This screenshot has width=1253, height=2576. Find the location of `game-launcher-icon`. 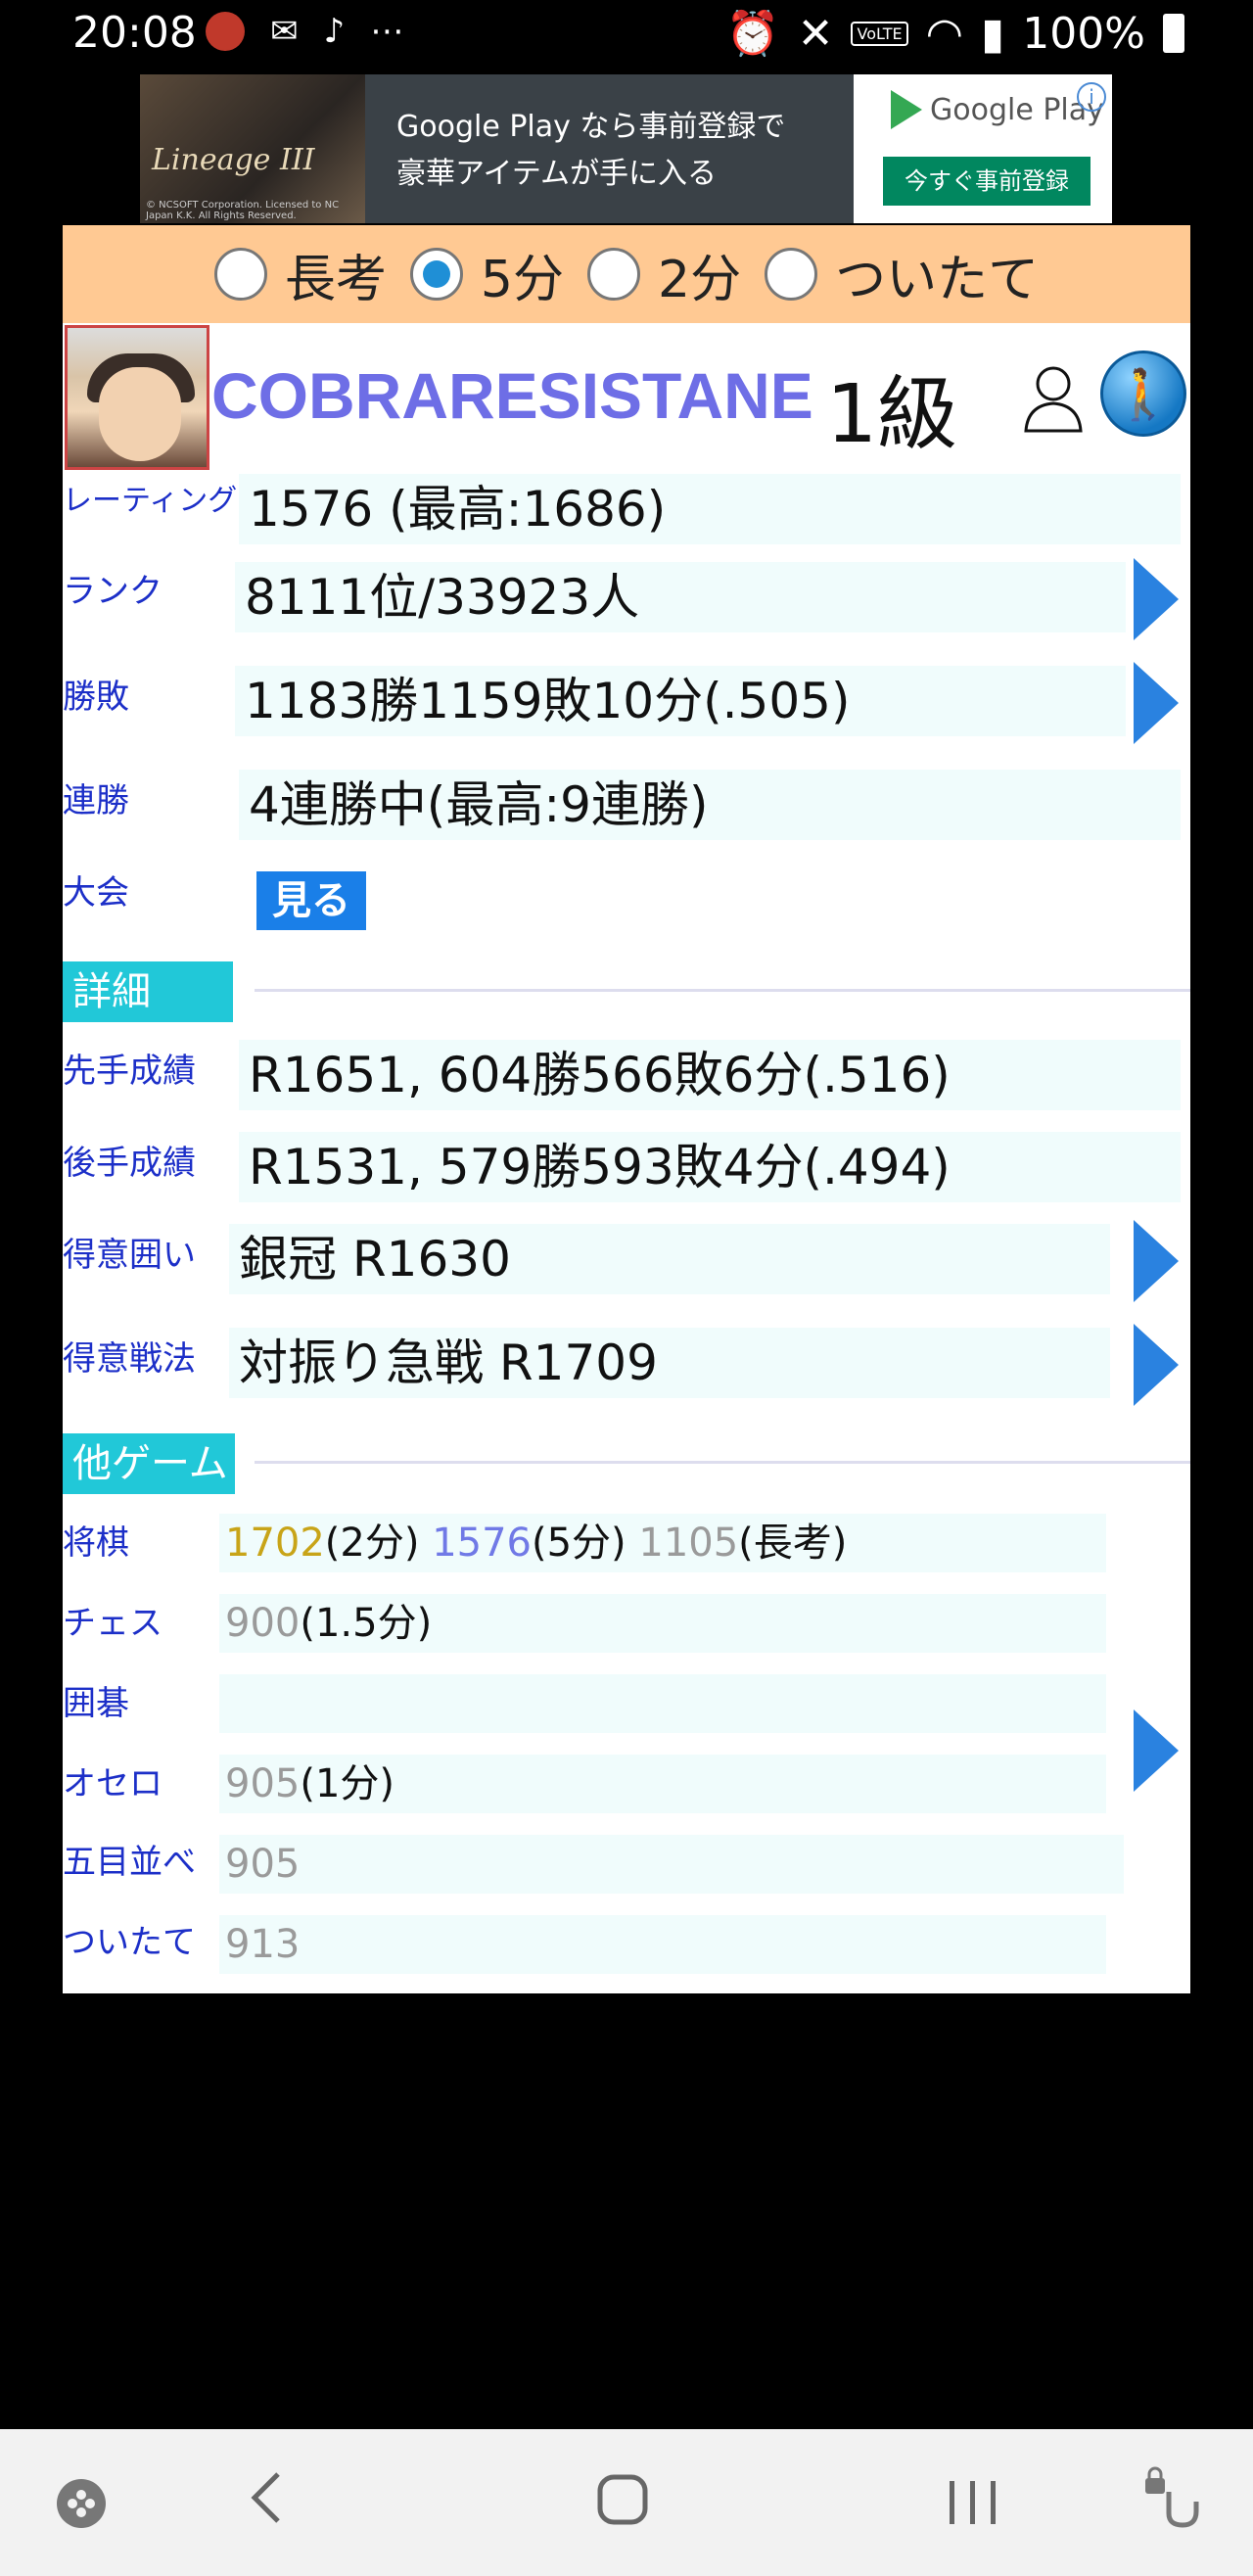

game-launcher-icon is located at coordinates (81, 2510).